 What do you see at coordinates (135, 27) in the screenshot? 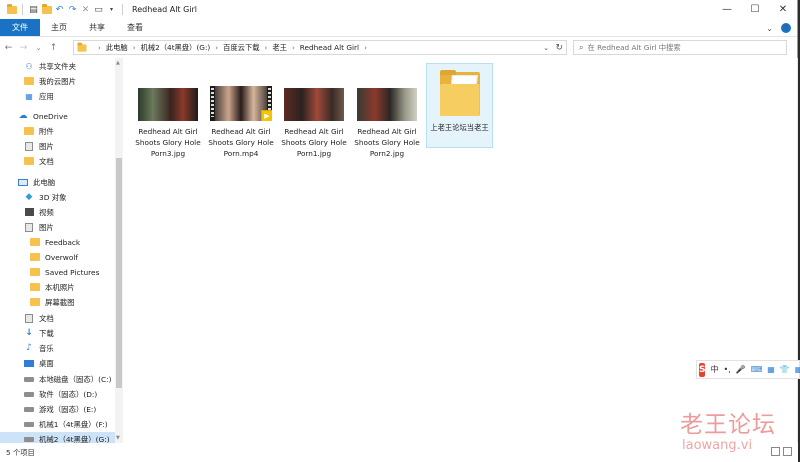
I see `tab-view: 查看` at bounding box center [135, 27].